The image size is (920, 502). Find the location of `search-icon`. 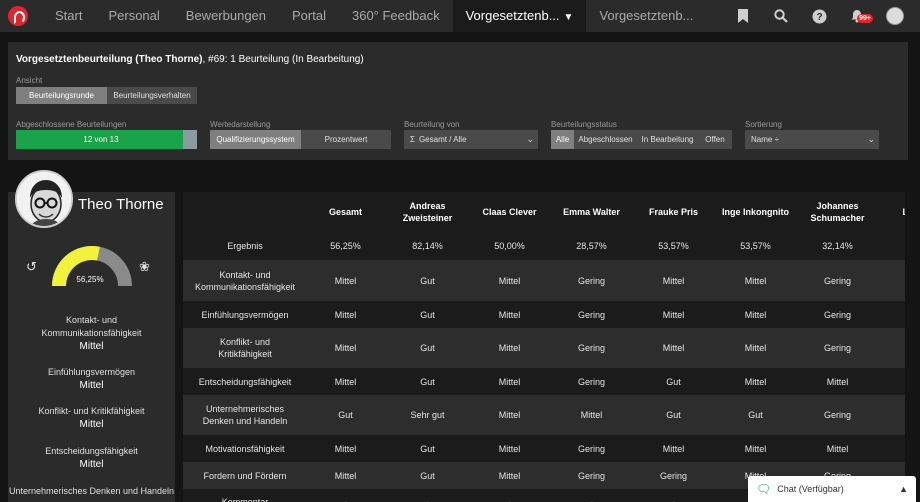

search-icon is located at coordinates (781, 16).